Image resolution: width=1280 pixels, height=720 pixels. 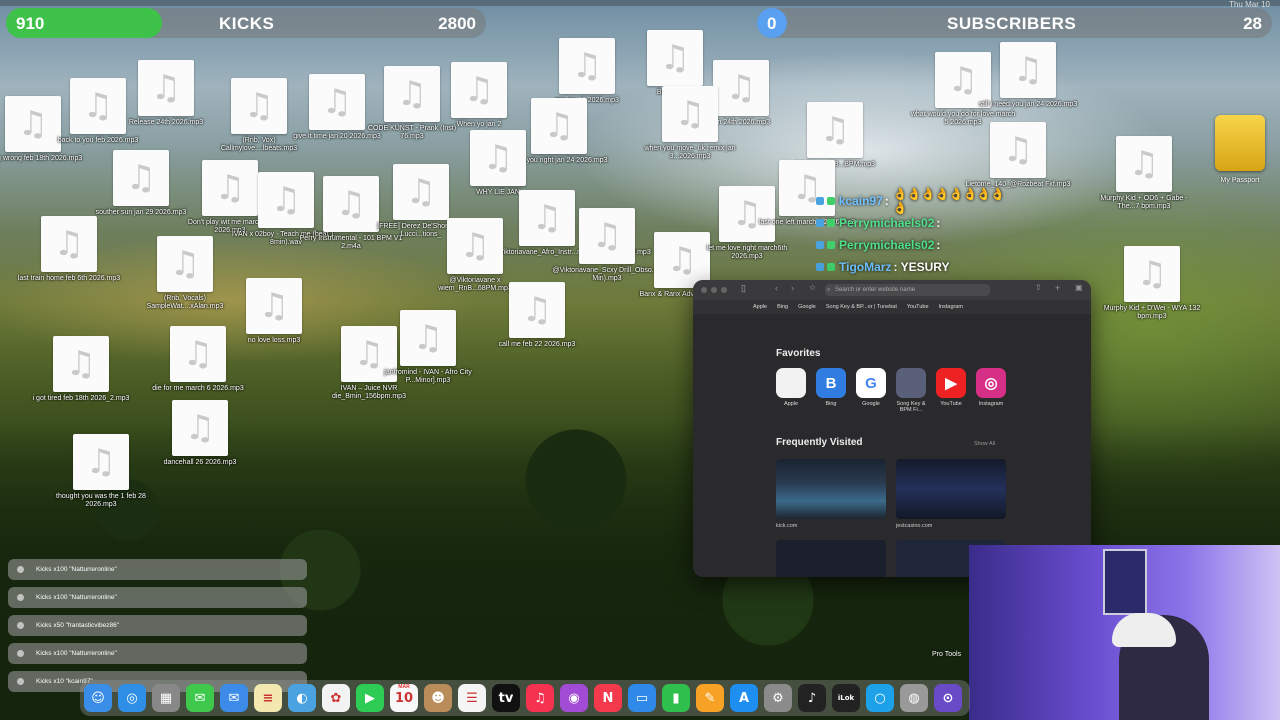 I want to click on keynote-icon: ▭, so click(x=642, y=698).